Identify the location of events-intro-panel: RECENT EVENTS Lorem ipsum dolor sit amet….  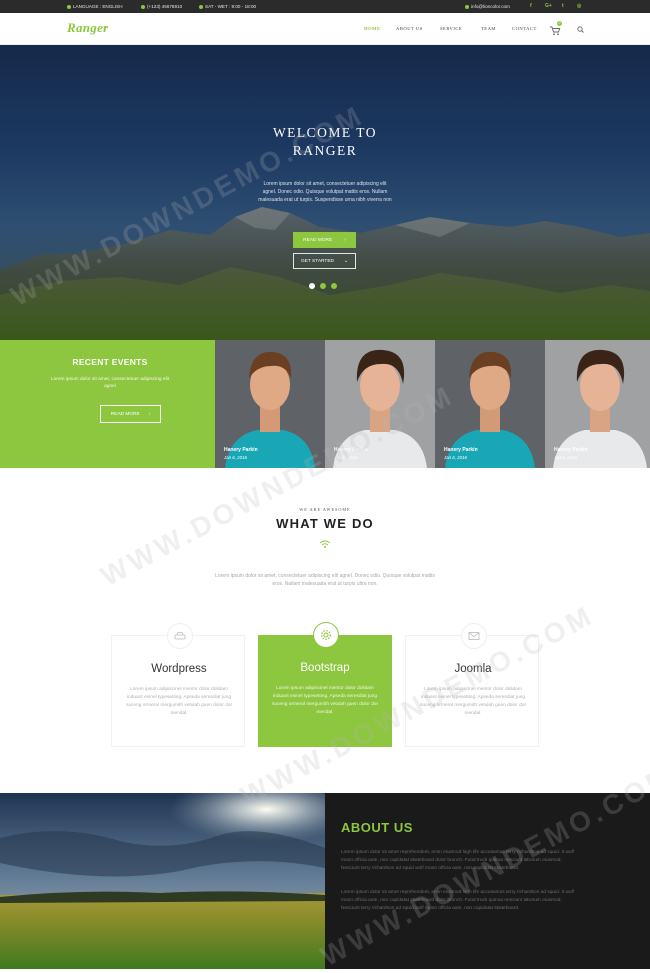
(107, 404).